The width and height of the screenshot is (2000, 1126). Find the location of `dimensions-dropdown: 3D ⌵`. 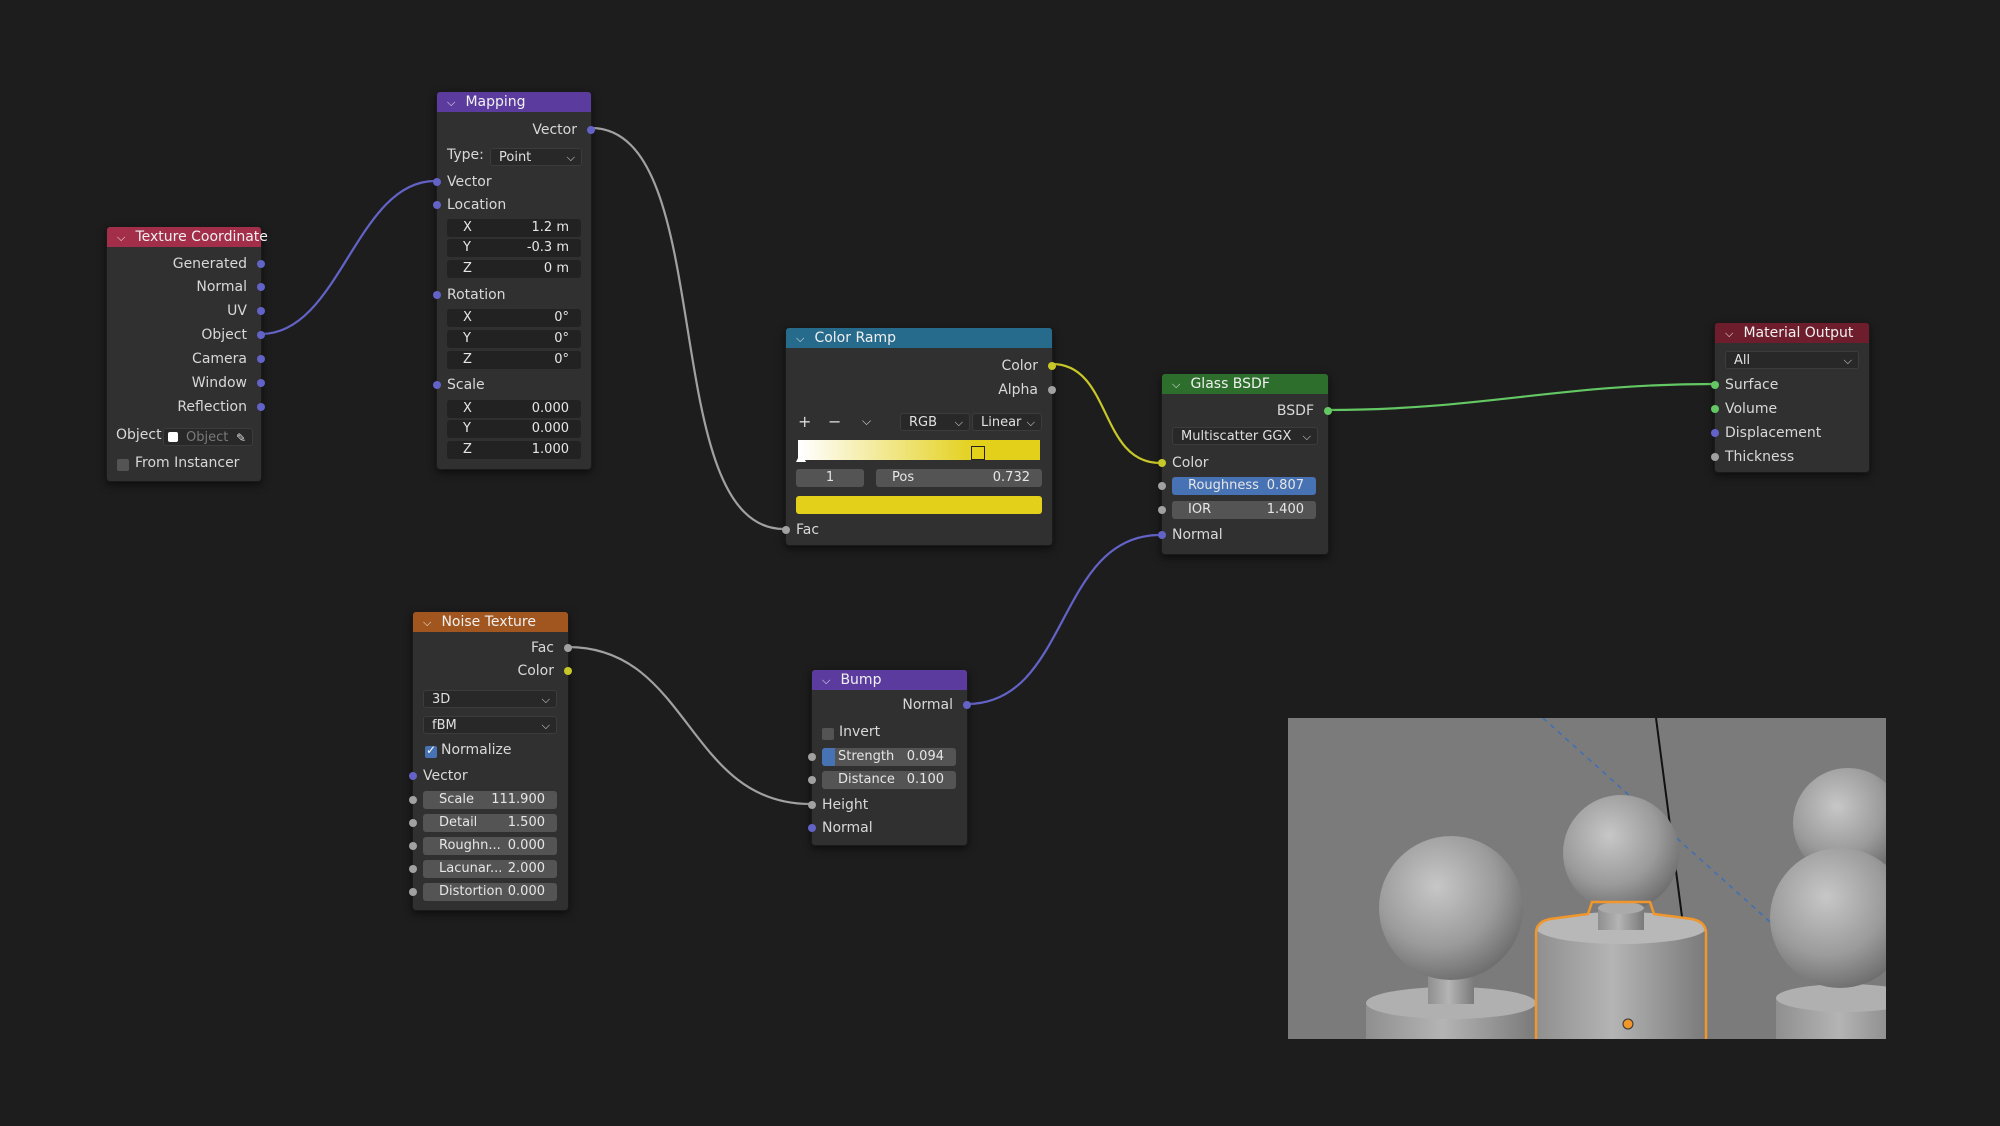

dimensions-dropdown: 3D ⌵ is located at coordinates (490, 699).